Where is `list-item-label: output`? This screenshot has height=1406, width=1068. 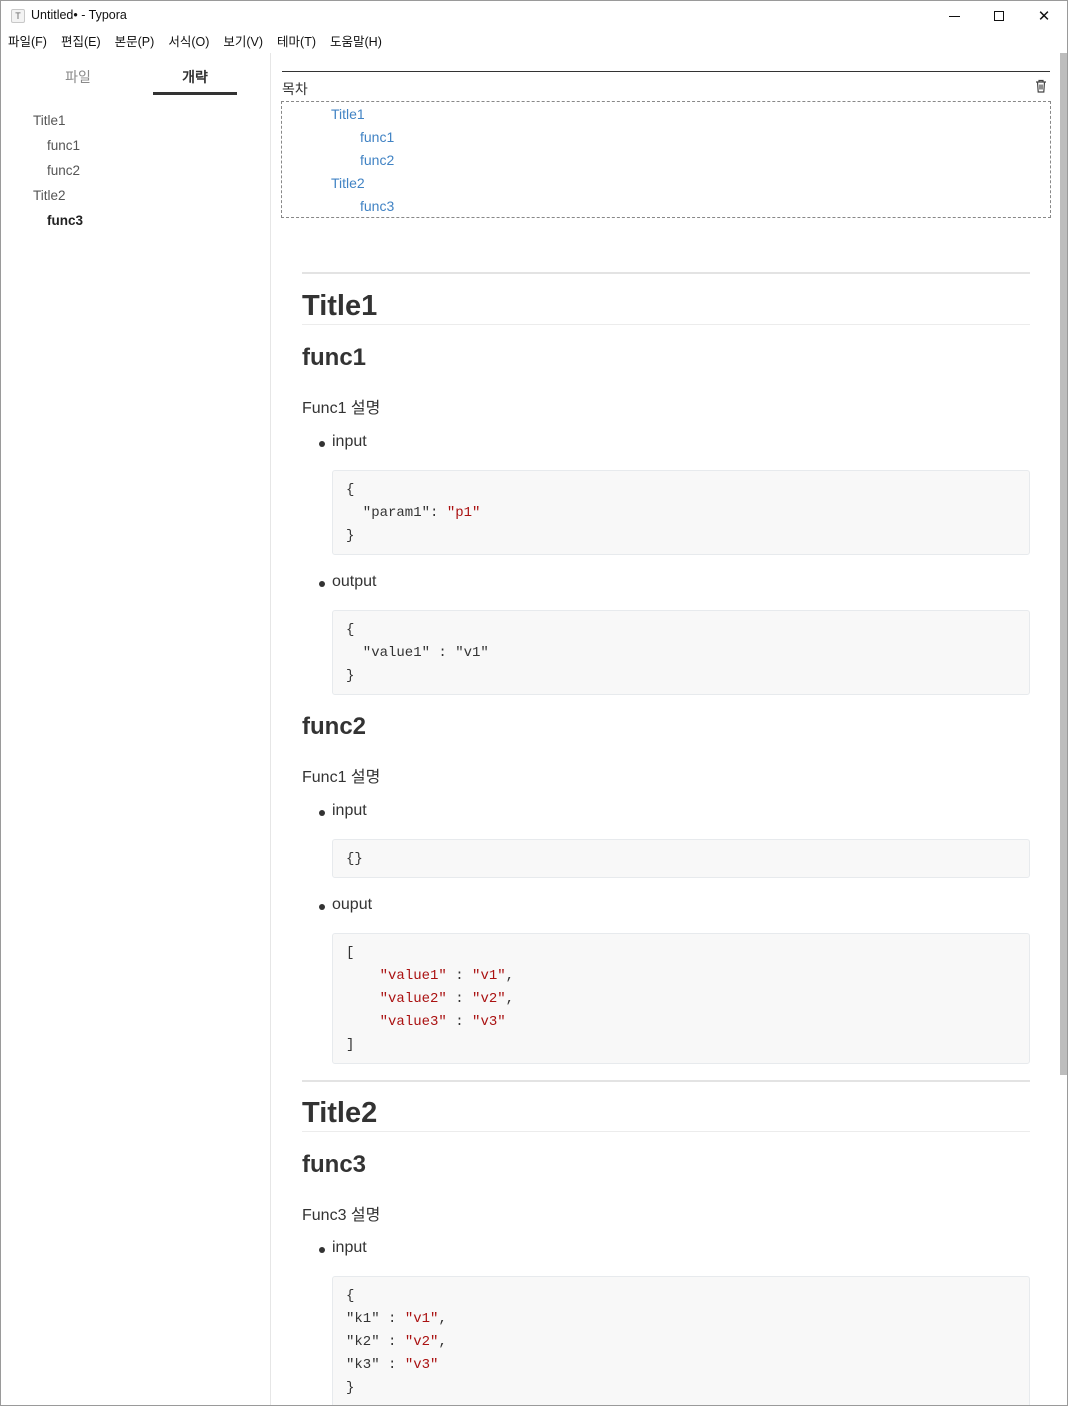
list-item-label: output is located at coordinates (354, 581).